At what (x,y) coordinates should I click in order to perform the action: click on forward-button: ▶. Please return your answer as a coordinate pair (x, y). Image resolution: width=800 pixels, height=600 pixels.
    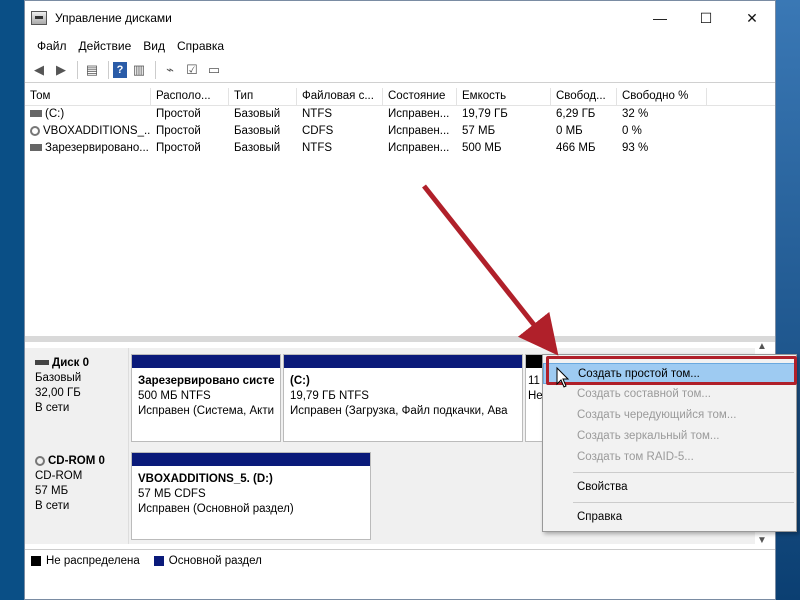
    Looking at the image, I should click on (61, 70).